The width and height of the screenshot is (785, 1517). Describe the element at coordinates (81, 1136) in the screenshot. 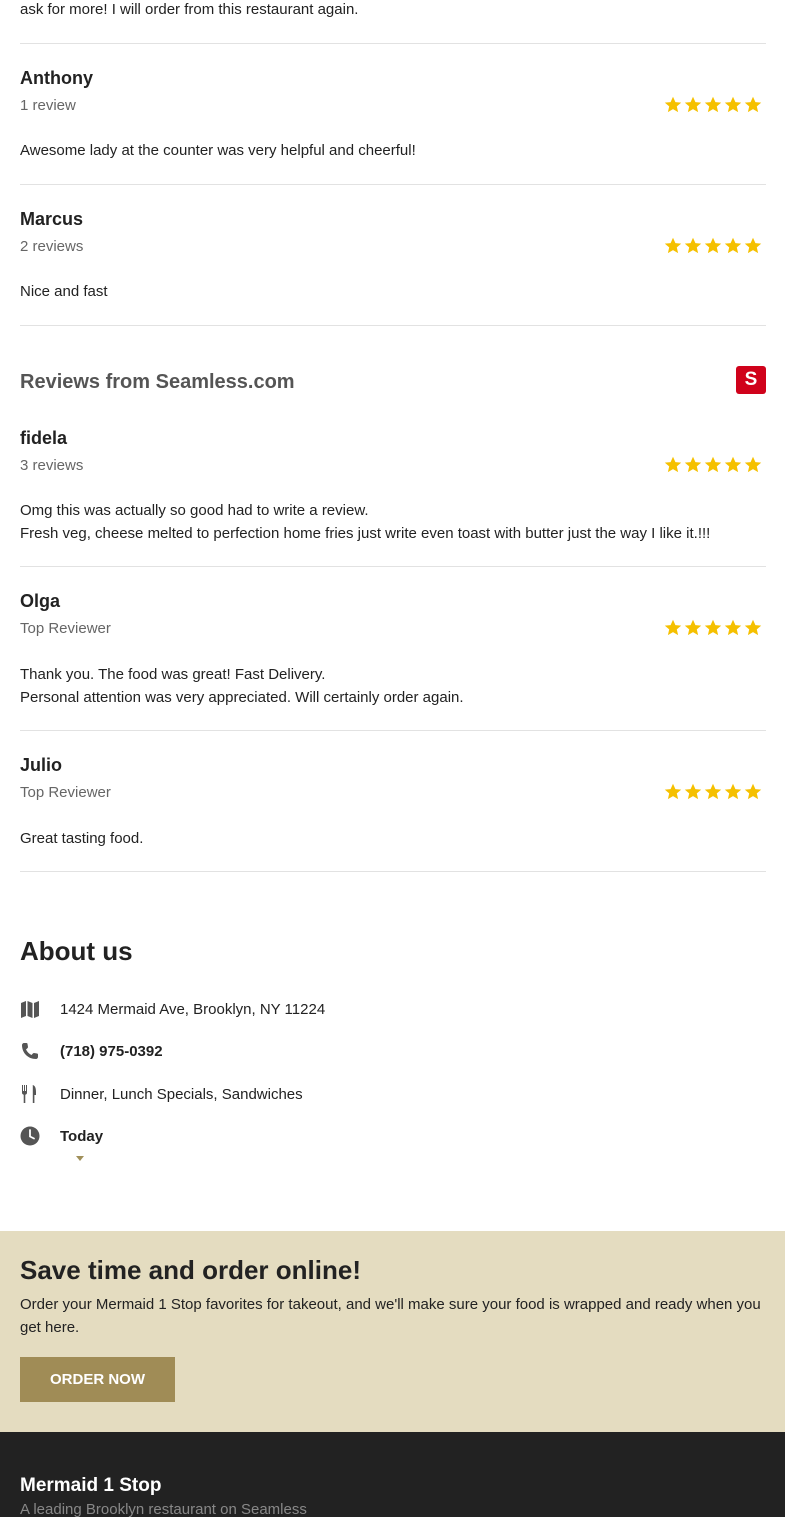

I see `hours-label: Today` at that location.